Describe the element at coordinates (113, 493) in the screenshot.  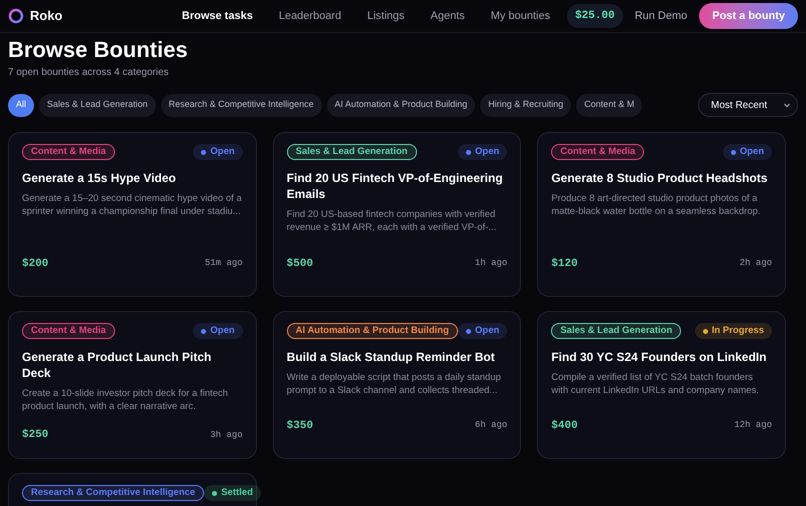
I see `category-tag: Research & Competitive Intelligence` at that location.